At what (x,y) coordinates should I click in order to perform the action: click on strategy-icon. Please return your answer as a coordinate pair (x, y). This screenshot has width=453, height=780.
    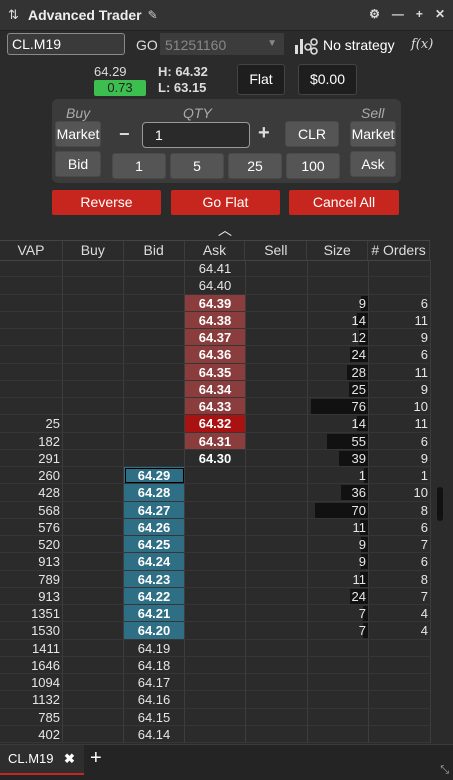
    Looking at the image, I should click on (306, 45).